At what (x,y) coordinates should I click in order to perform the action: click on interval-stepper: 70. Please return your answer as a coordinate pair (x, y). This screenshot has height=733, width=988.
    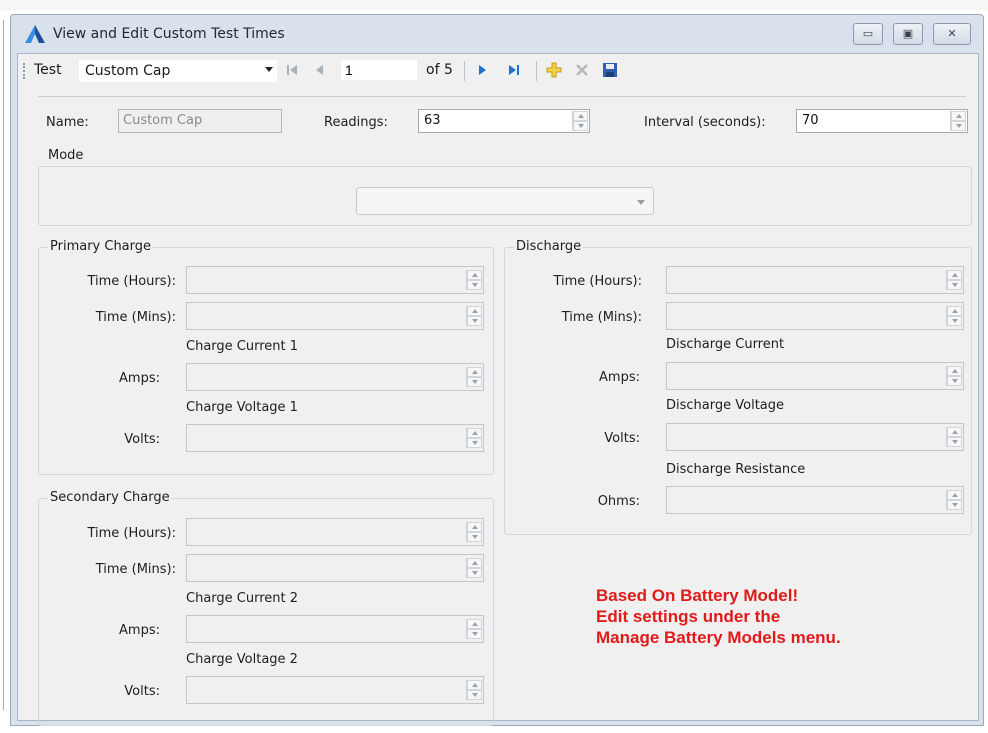
    Looking at the image, I should click on (882, 121).